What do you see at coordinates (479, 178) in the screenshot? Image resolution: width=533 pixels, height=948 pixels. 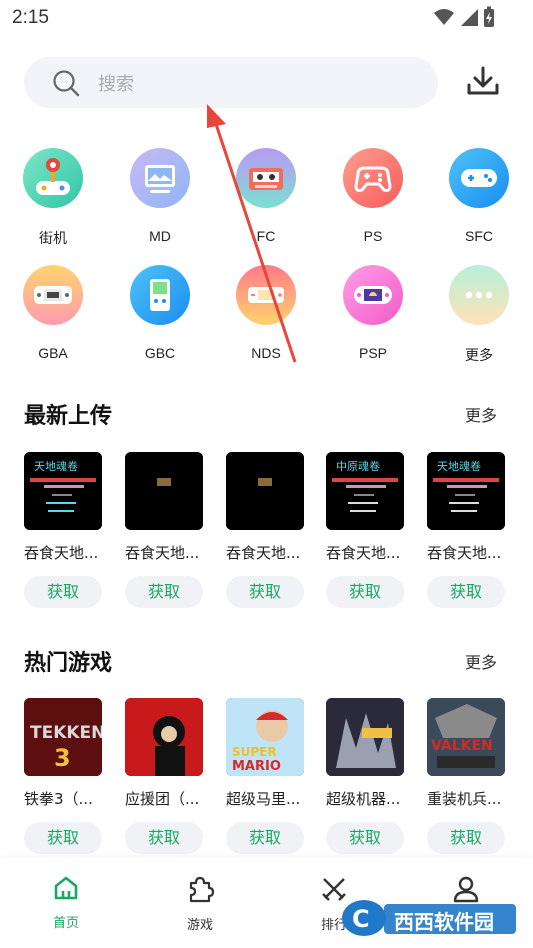 I see `sfc-gamepad-icon` at bounding box center [479, 178].